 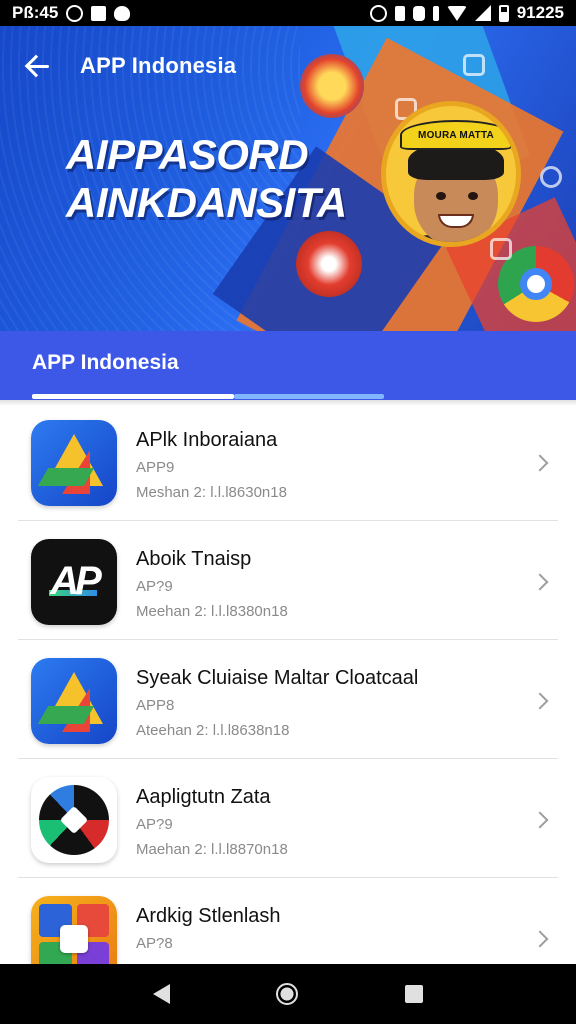 I want to click on app-category: AP?8, so click(x=154, y=943).